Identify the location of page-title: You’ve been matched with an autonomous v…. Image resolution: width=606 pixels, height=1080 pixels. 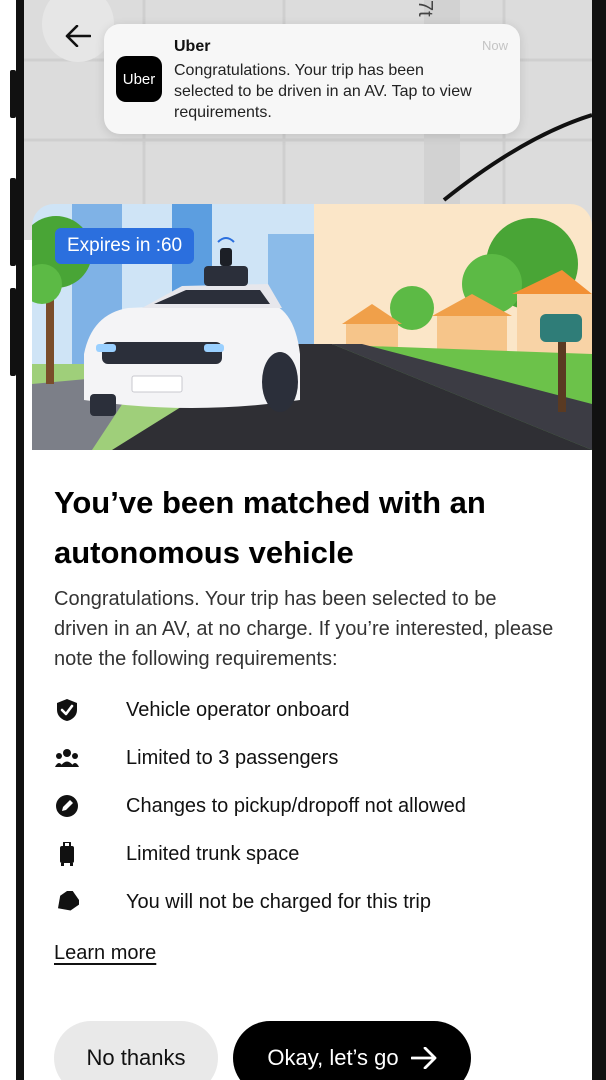
(270, 527).